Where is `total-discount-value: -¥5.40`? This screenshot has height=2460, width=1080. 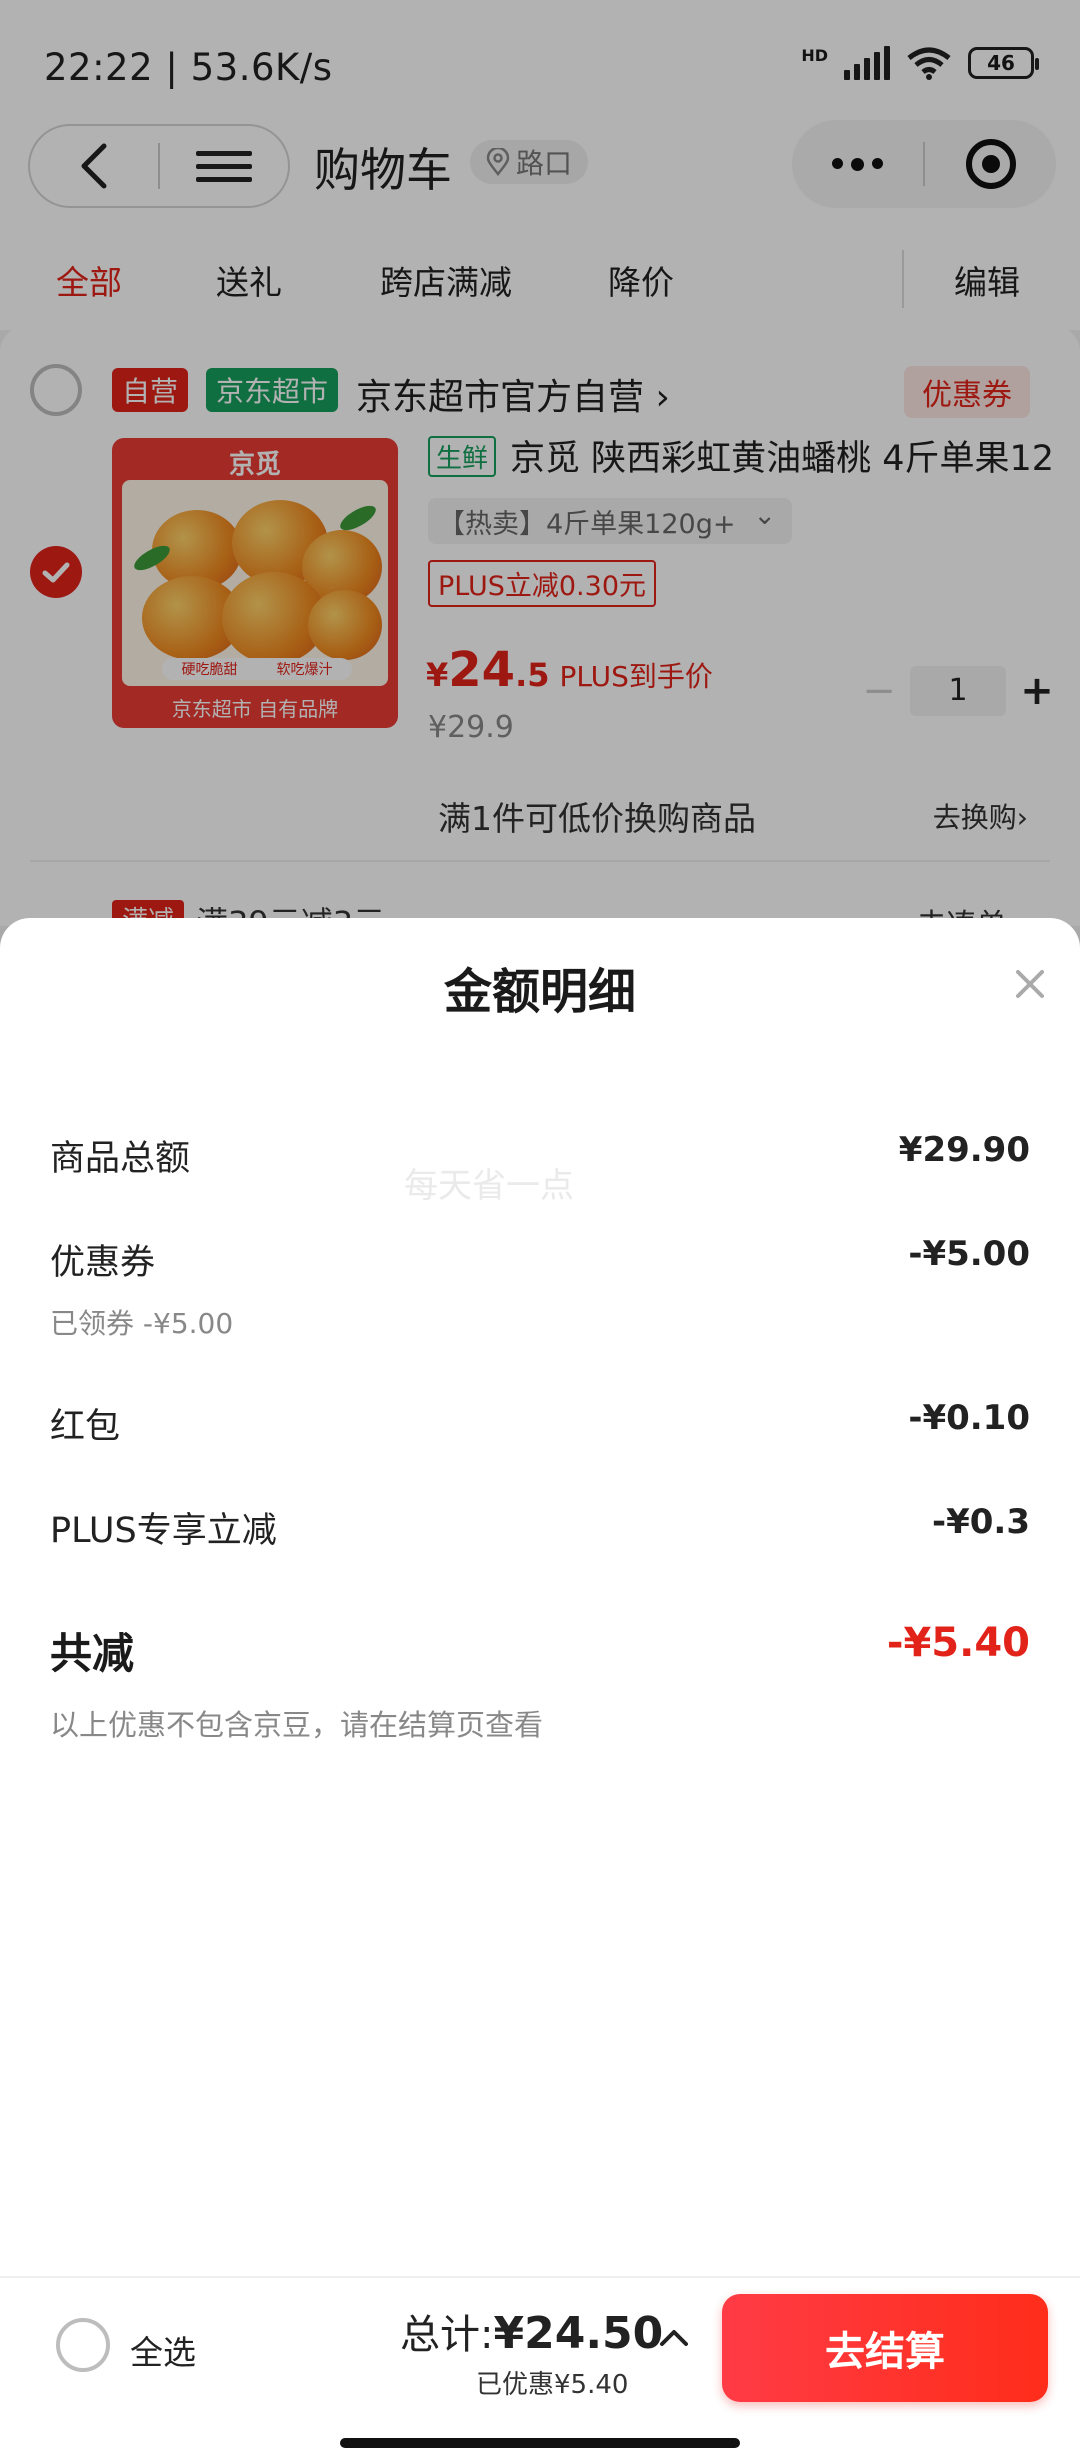 total-discount-value: -¥5.40 is located at coordinates (958, 1643).